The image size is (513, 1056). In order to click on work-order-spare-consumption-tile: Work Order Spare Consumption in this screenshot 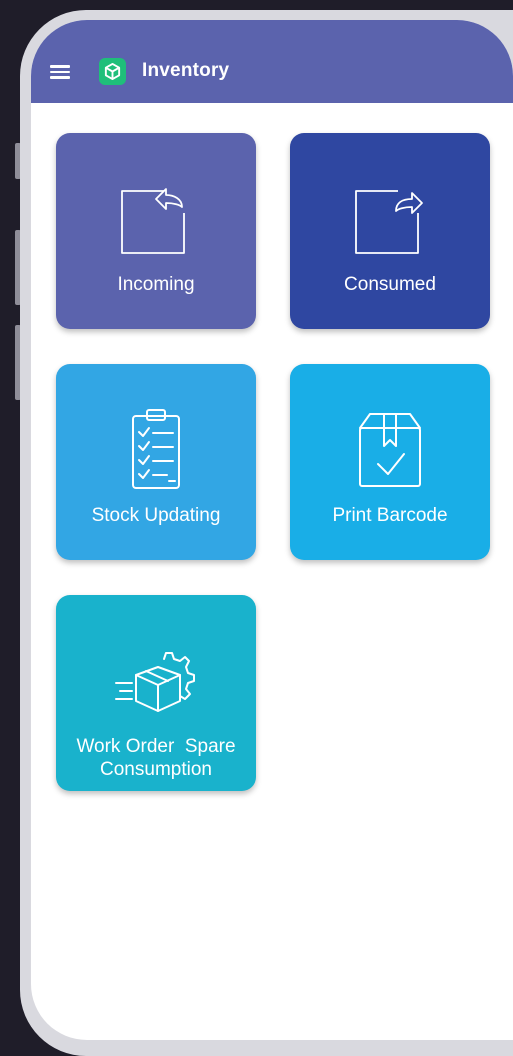, I will do `click(156, 693)`.